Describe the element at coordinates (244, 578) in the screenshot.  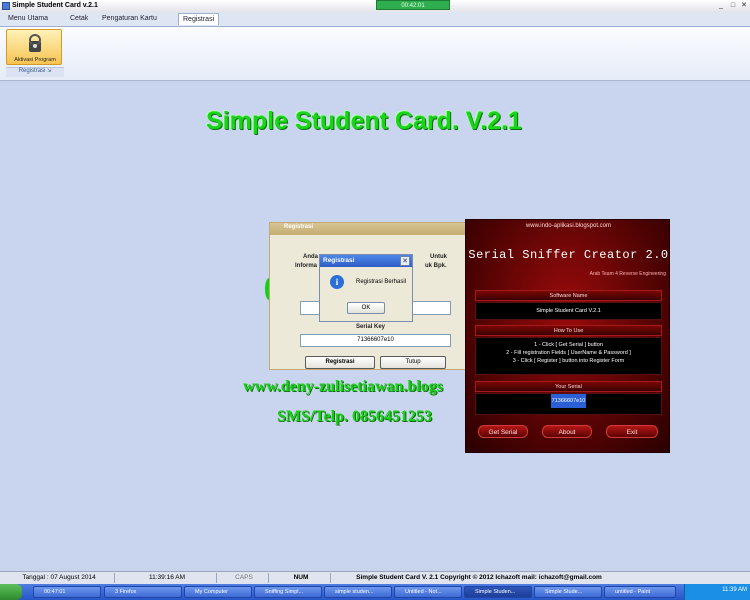
I see `status-caps: CAPS` at that location.